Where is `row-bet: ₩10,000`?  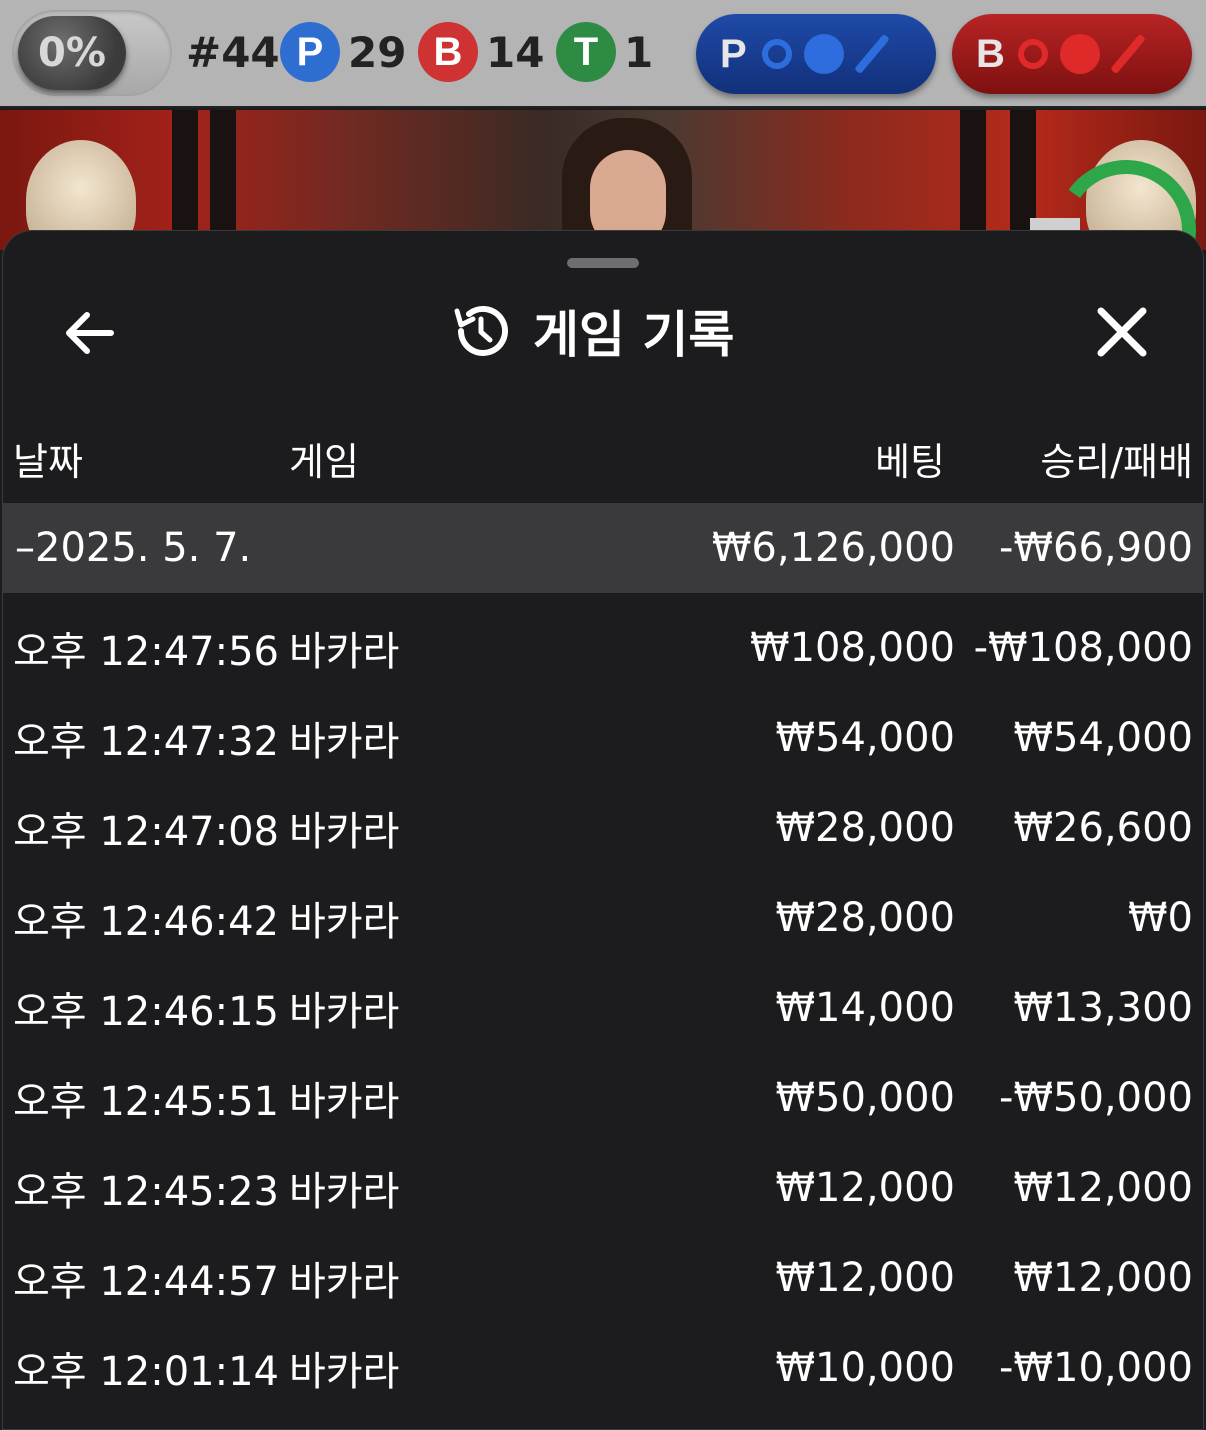
row-bet: ₩10,000 is located at coordinates (865, 1368).